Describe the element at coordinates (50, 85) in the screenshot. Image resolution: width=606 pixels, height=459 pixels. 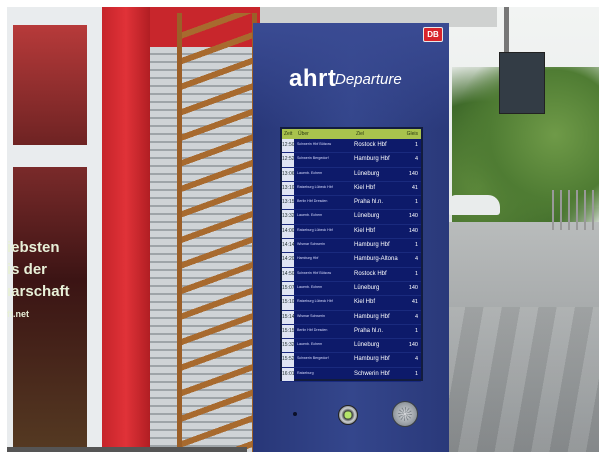
I see `door-window-top` at that location.